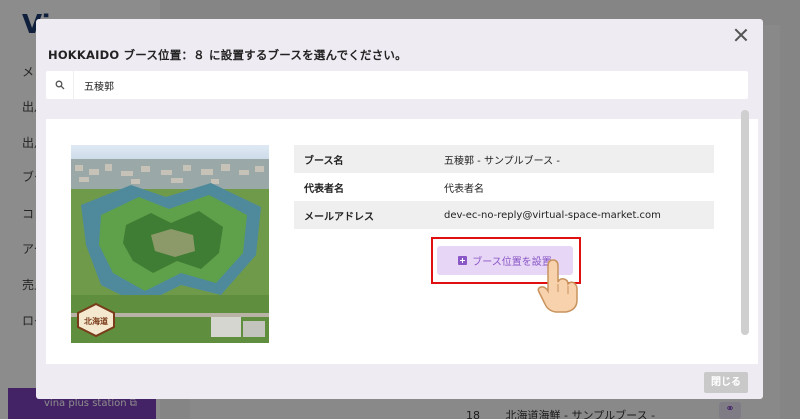 The width and height of the screenshot is (800, 419). I want to click on info-label: 代表者名, so click(324, 189).